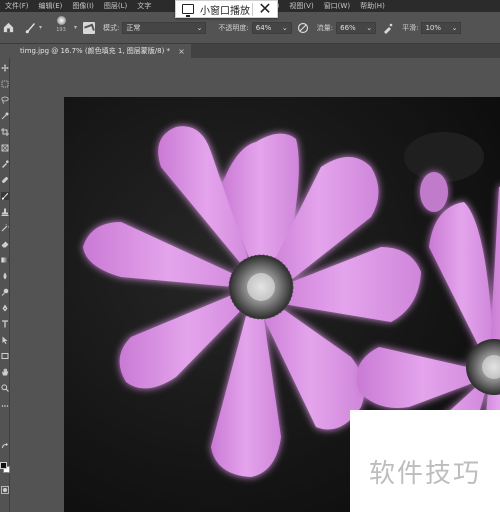 This screenshot has width=500, height=512. I want to click on flow-label: 流量:, so click(325, 27).